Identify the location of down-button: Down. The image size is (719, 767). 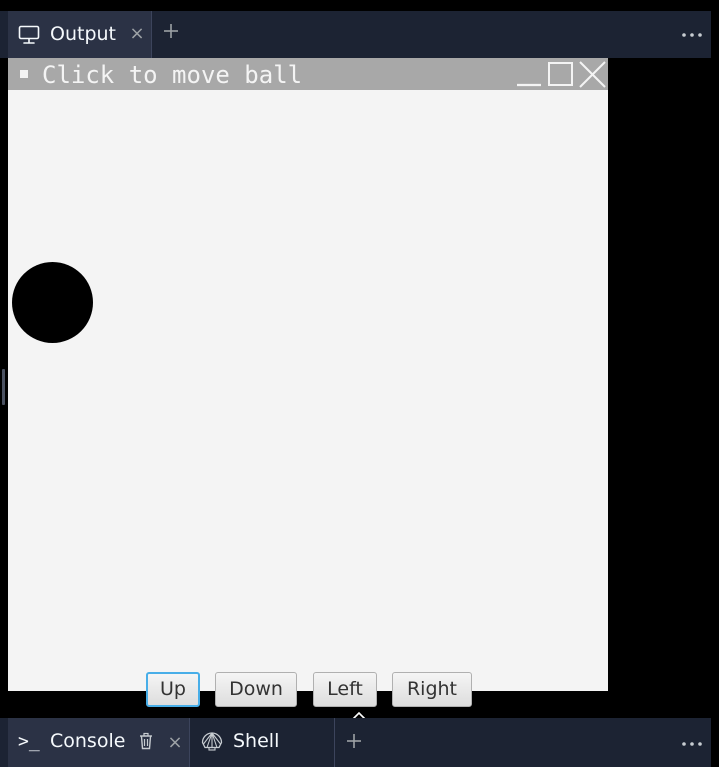
(256, 689).